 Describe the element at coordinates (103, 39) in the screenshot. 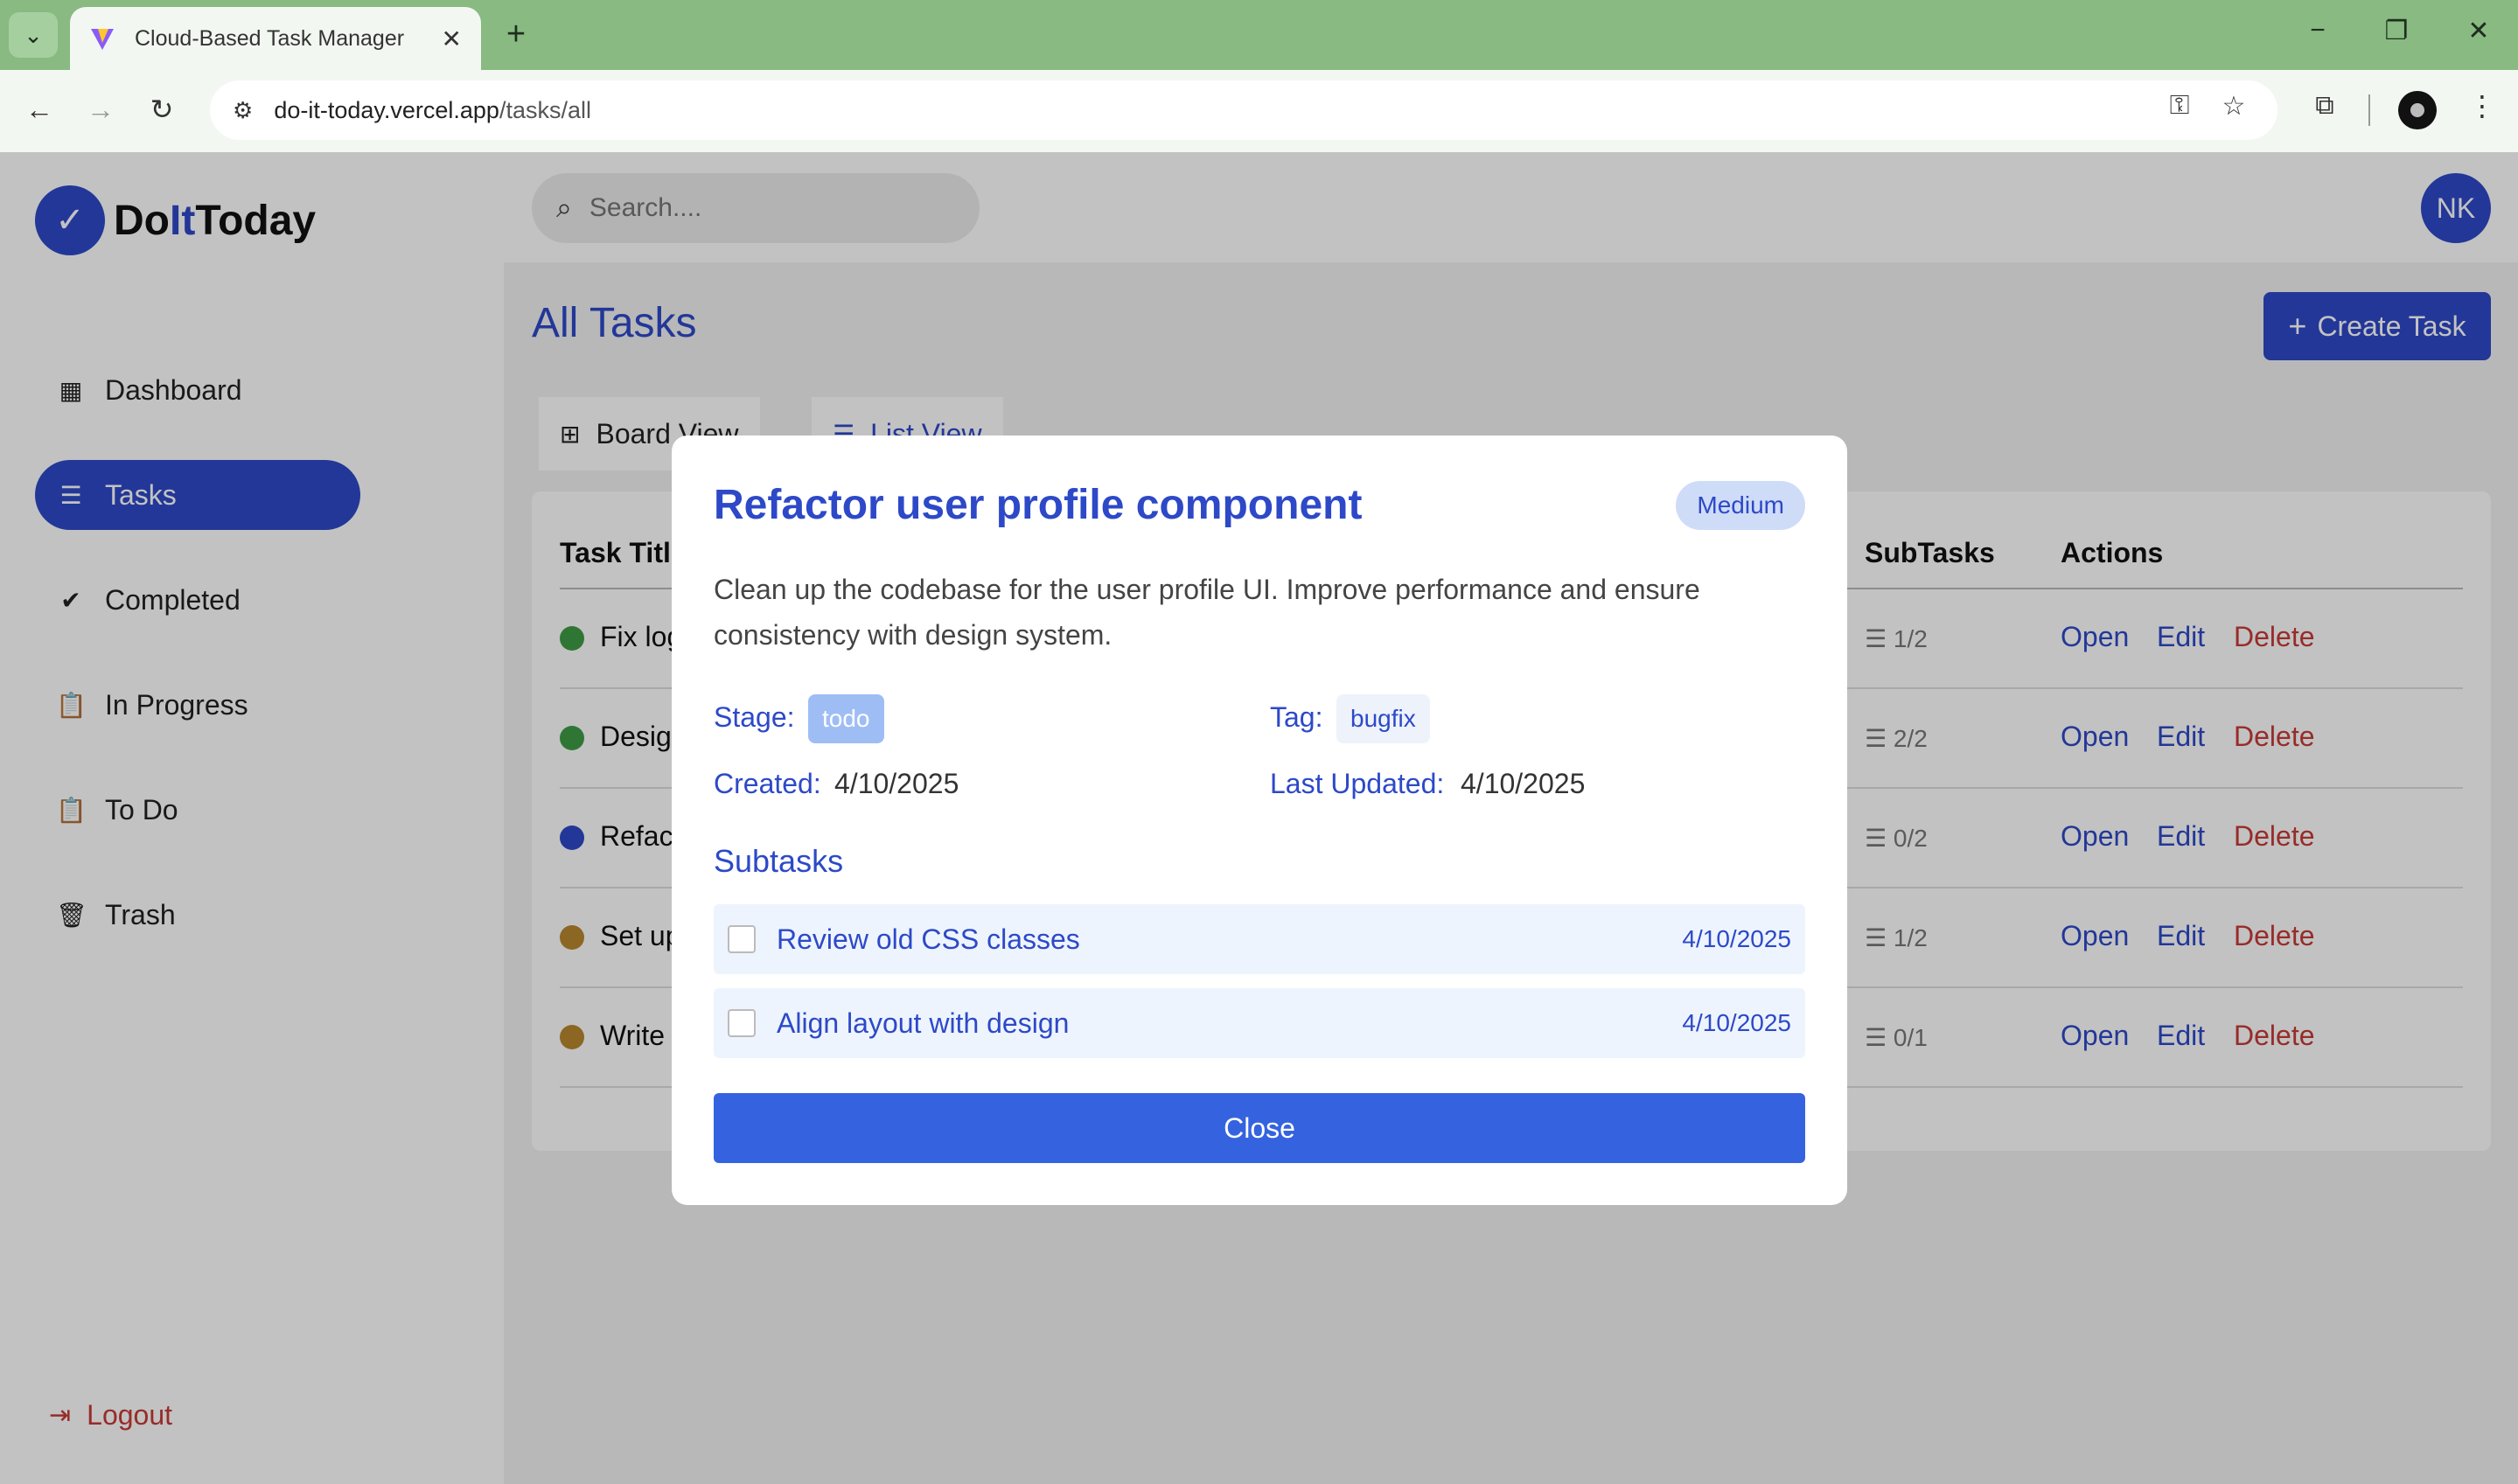

I see `vite-favicon-icon` at that location.